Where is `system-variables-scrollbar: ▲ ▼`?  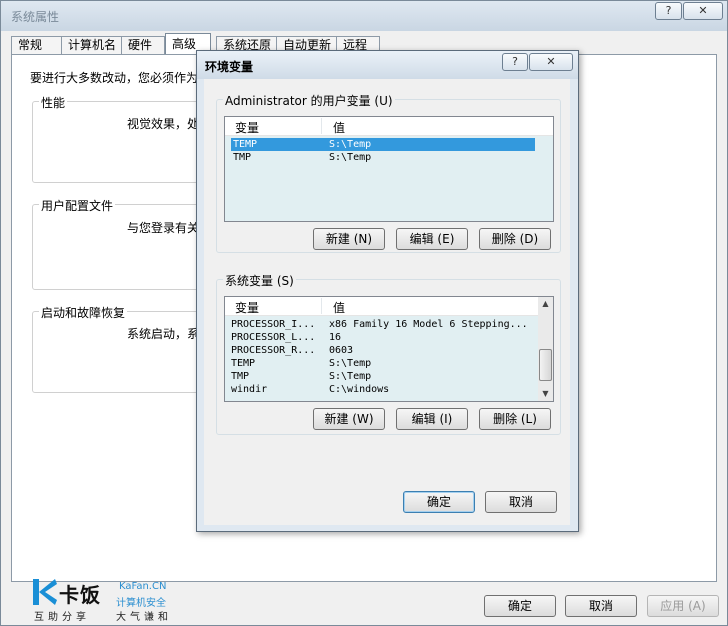
system-variables-scrollbar: ▲ ▼ is located at coordinates (545, 349).